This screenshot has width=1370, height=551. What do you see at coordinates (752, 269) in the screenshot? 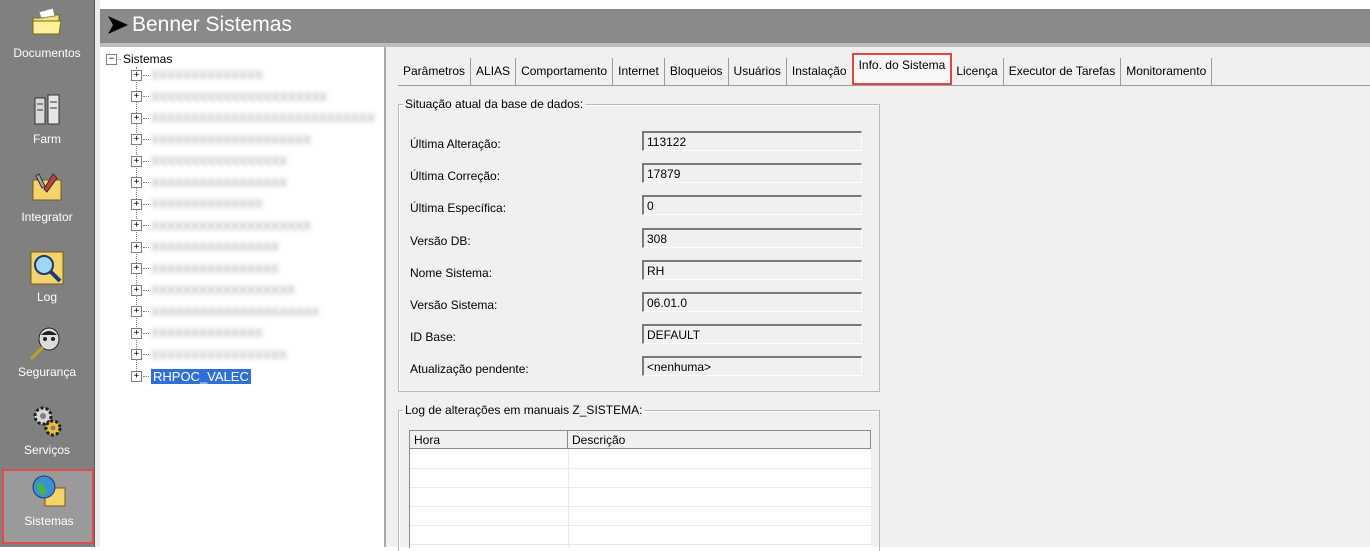
I see `field-value: RH` at bounding box center [752, 269].